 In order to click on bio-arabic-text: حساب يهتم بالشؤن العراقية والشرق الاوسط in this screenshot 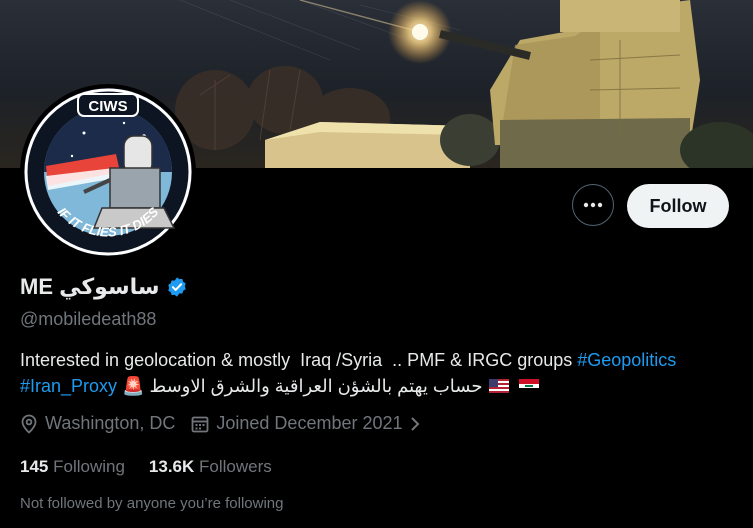, I will do `click(316, 386)`.